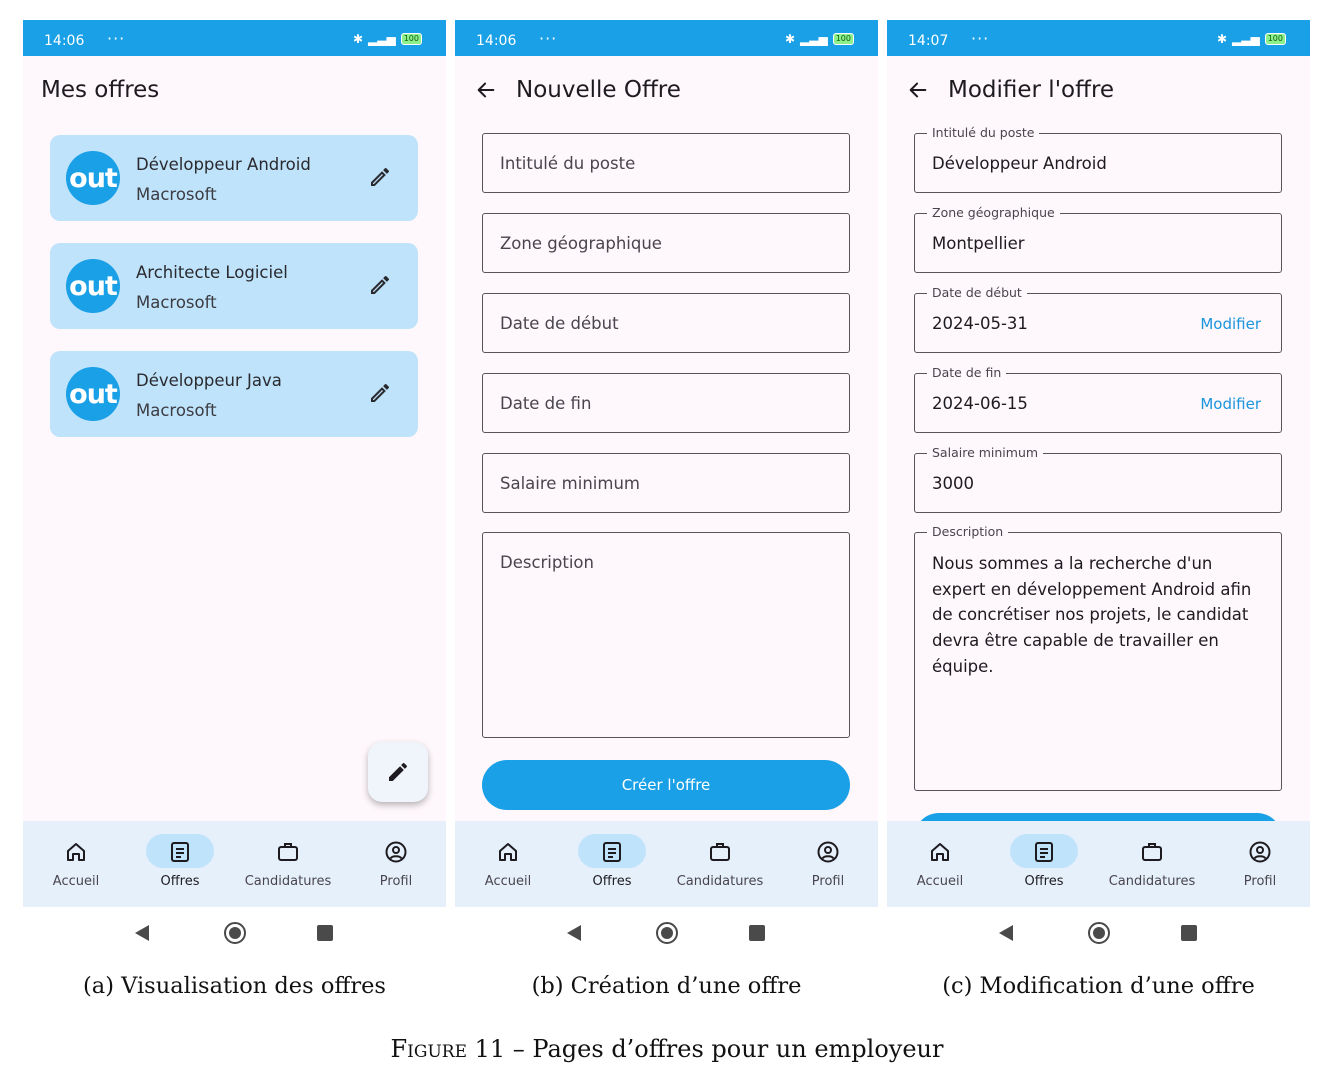  Describe the element at coordinates (598, 90) in the screenshot. I see `page-title: Nouvelle Offre` at that location.